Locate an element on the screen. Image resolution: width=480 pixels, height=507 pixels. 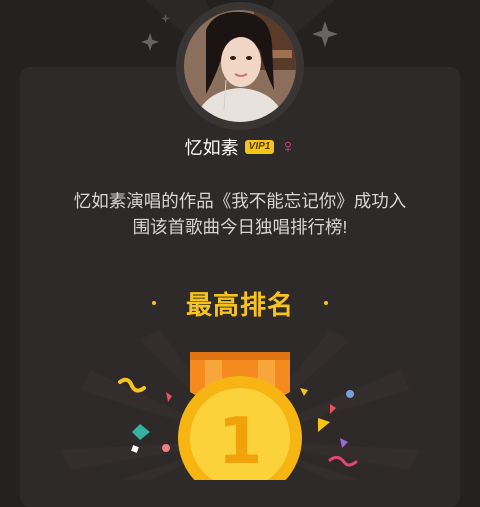
user-photo is located at coordinates (240, 66).